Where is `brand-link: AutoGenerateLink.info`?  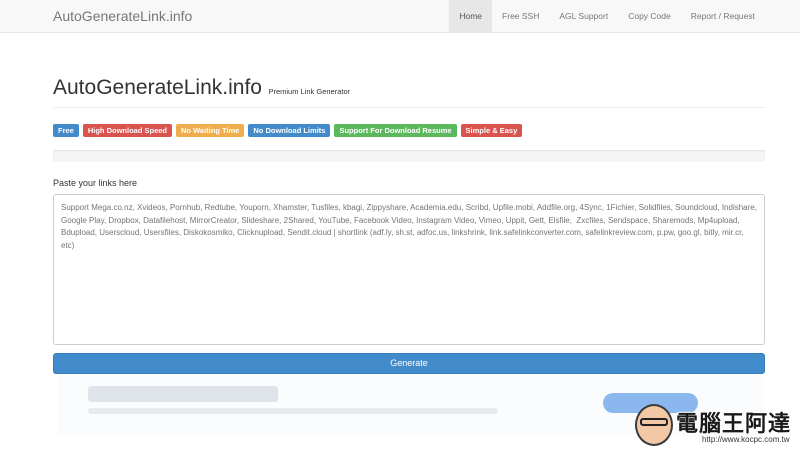 brand-link: AutoGenerateLink.info is located at coordinates (122, 16).